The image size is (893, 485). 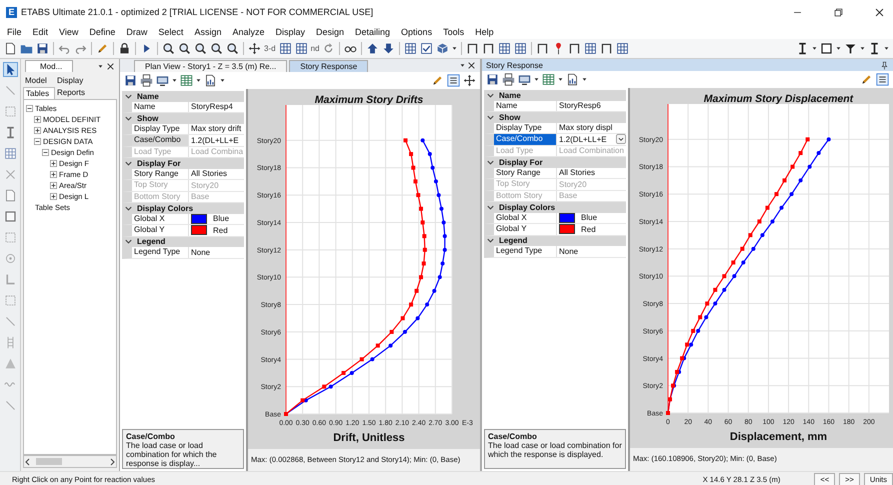 What do you see at coordinates (70, 461) in the screenshot?
I see `horizontal-scrollbar` at bounding box center [70, 461].